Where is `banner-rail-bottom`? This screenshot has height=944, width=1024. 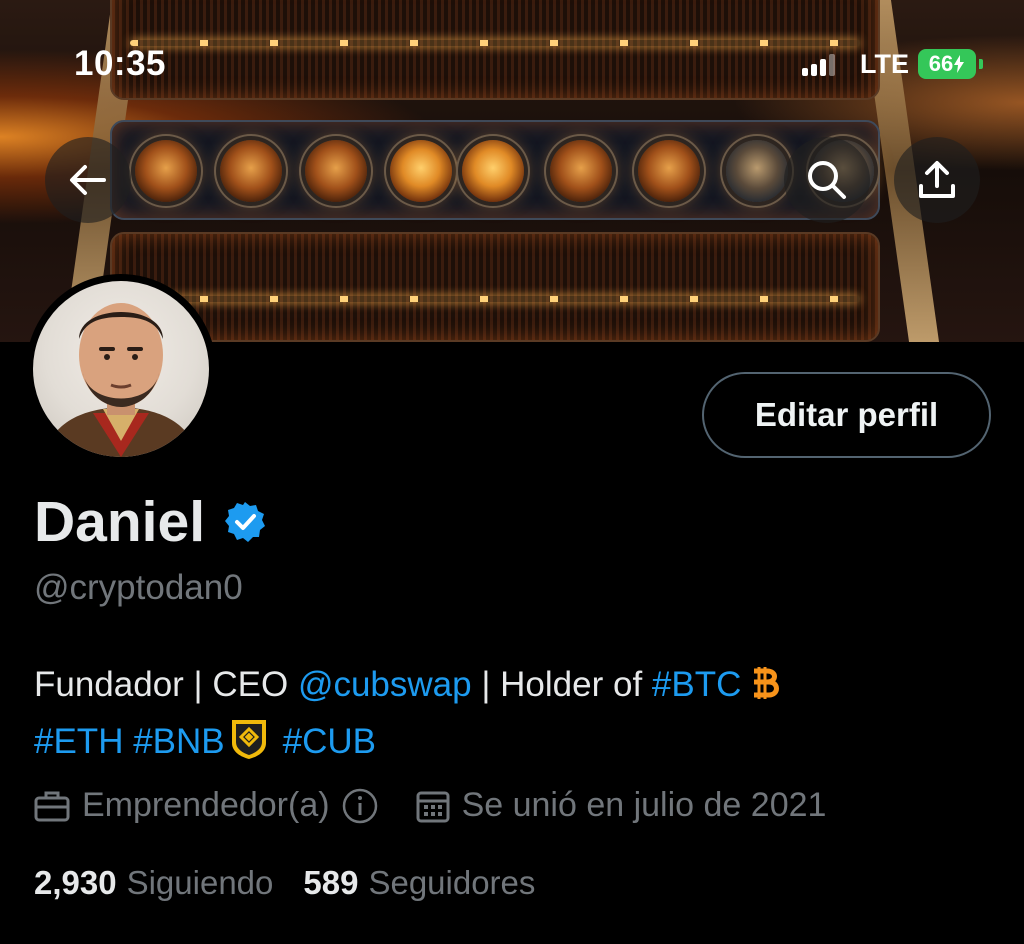 banner-rail-bottom is located at coordinates (495, 287).